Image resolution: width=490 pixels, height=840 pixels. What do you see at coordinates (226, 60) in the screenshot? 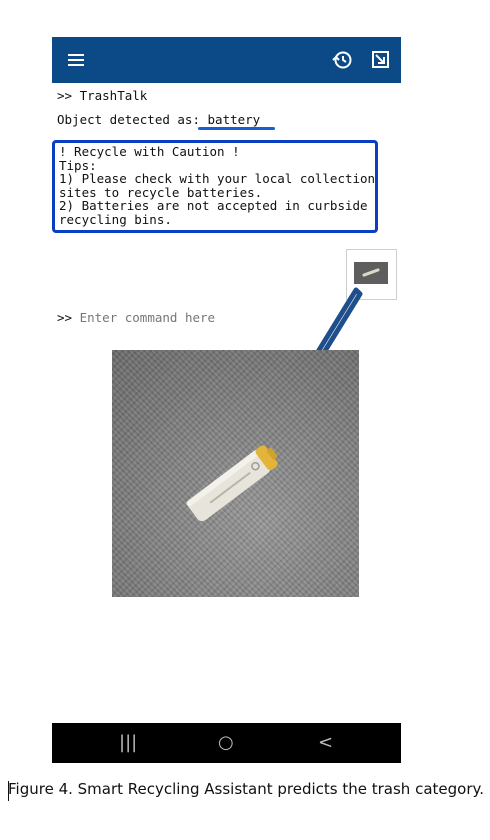
I see `app-bar` at bounding box center [226, 60].